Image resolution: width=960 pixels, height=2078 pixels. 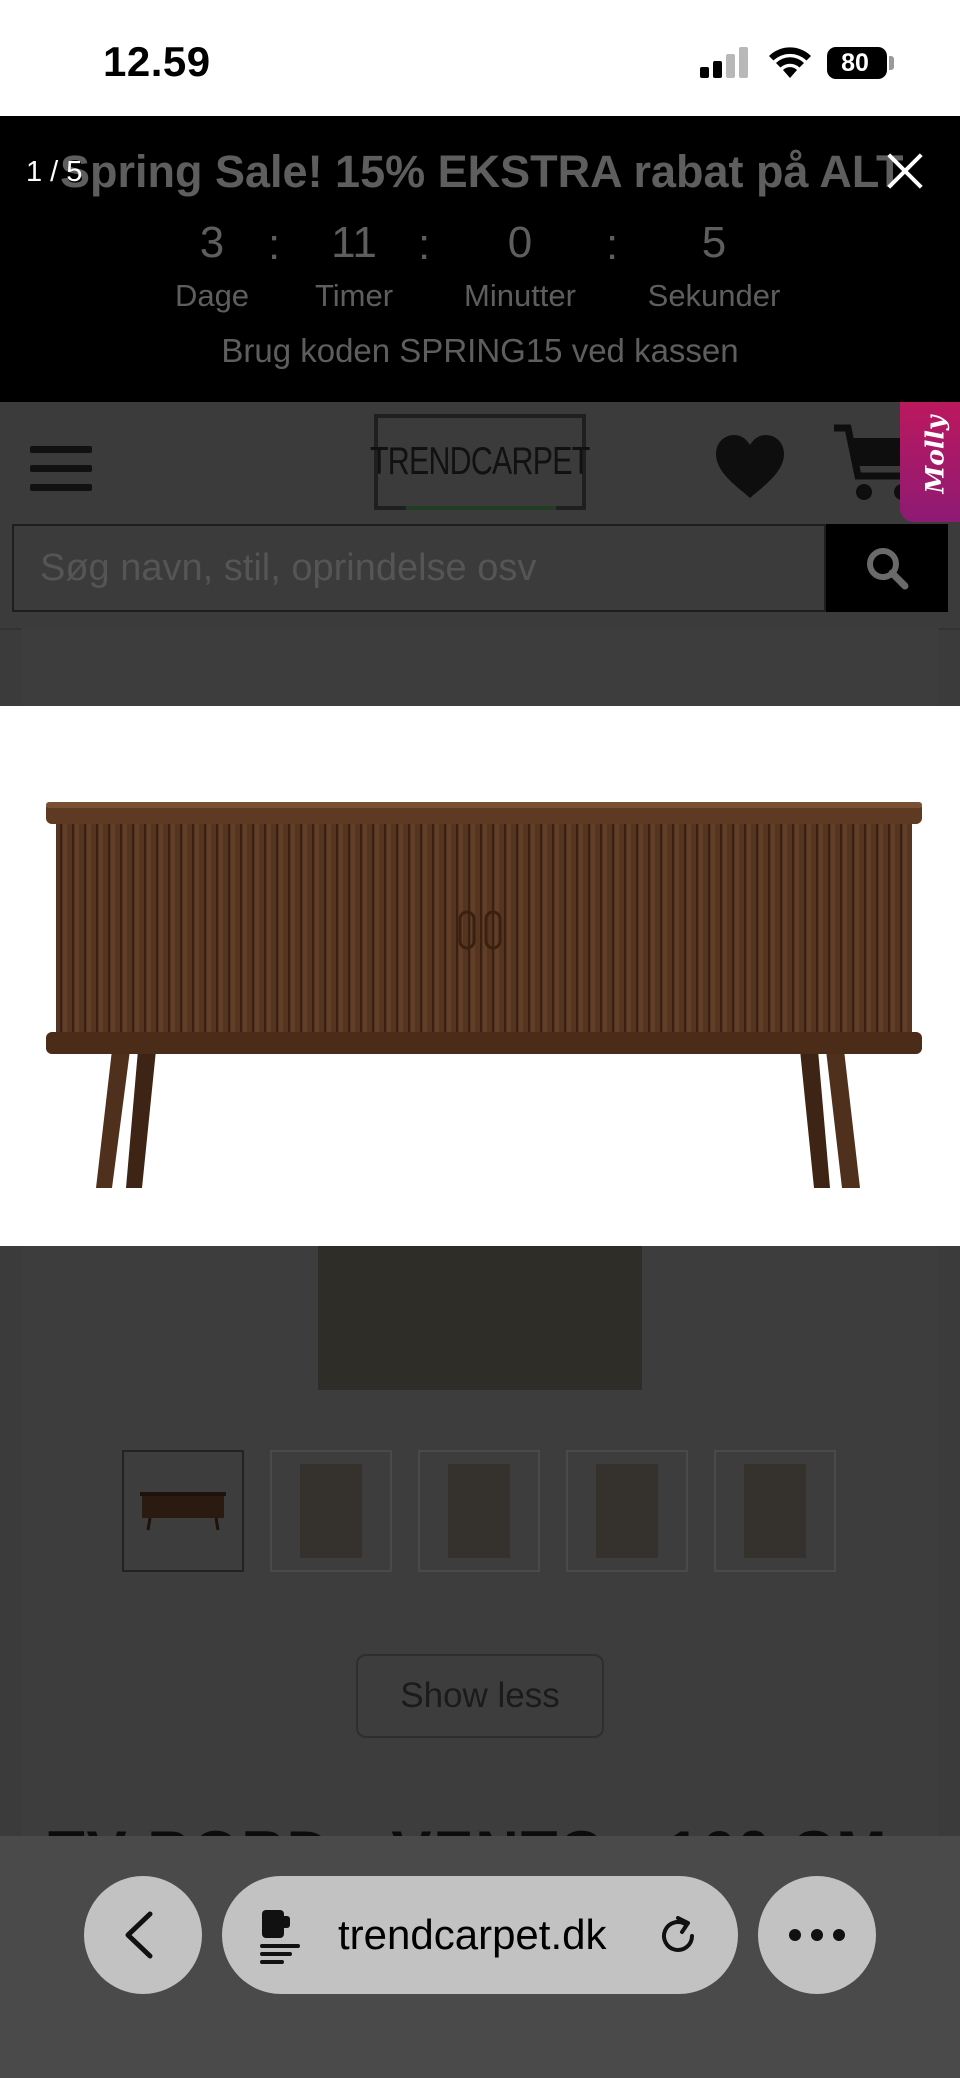 I want to click on back-button, so click(x=143, y=1935).